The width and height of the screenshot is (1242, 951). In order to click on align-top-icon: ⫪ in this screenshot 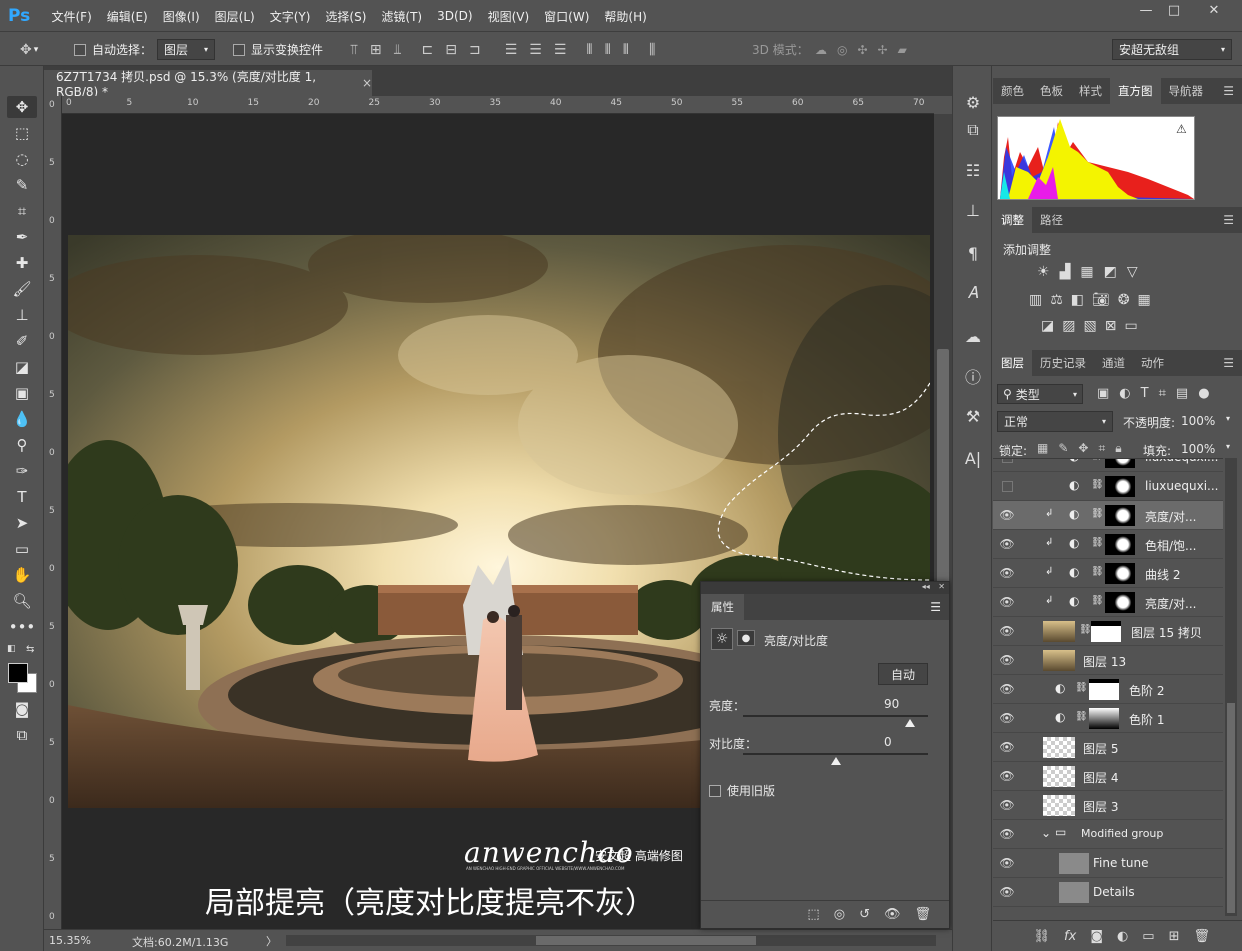, I will do `click(354, 50)`.